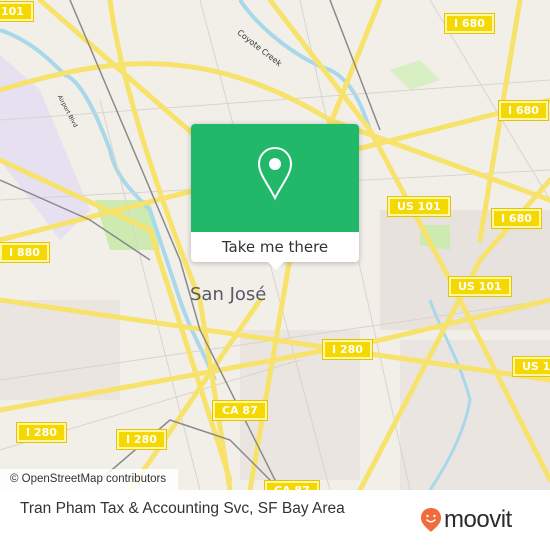 This screenshot has height=550, width=550. Describe the element at coordinates (275, 173) in the screenshot. I see `location-pin-icon` at that location.